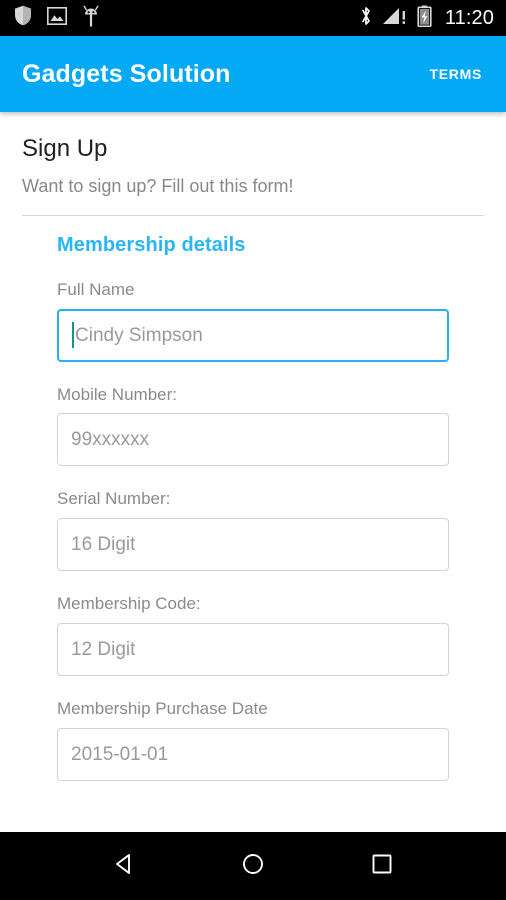 The height and width of the screenshot is (900, 506). Describe the element at coordinates (395, 18) in the screenshot. I see `cellular-signal-alert-icon` at that location.